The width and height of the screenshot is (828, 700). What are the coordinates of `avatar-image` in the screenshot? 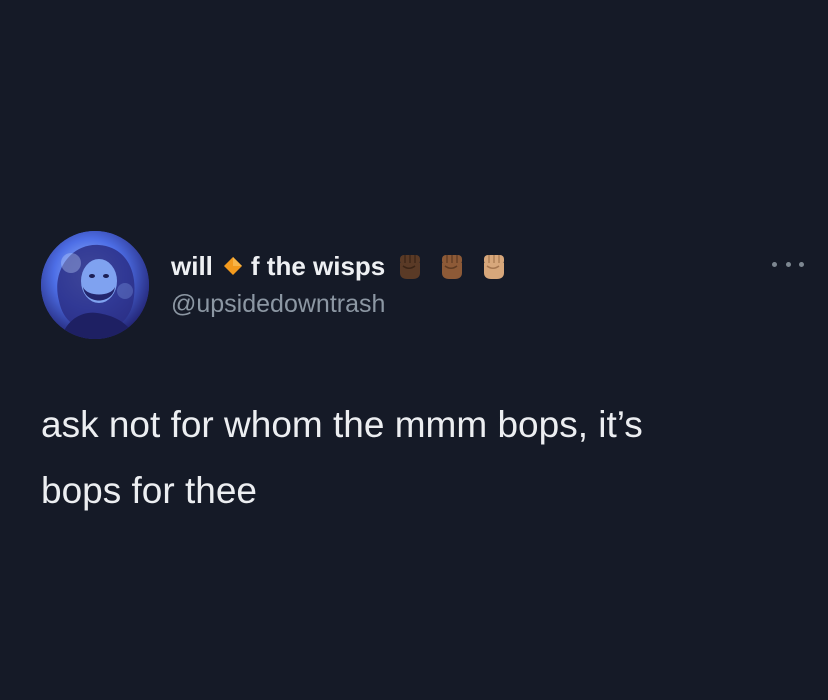 It's located at (95, 285).